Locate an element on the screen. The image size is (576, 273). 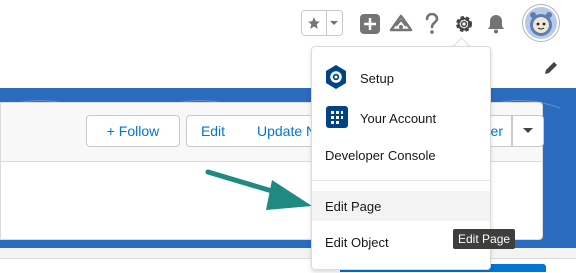
menu-item-developer-console: Developer Console is located at coordinates (401, 155).